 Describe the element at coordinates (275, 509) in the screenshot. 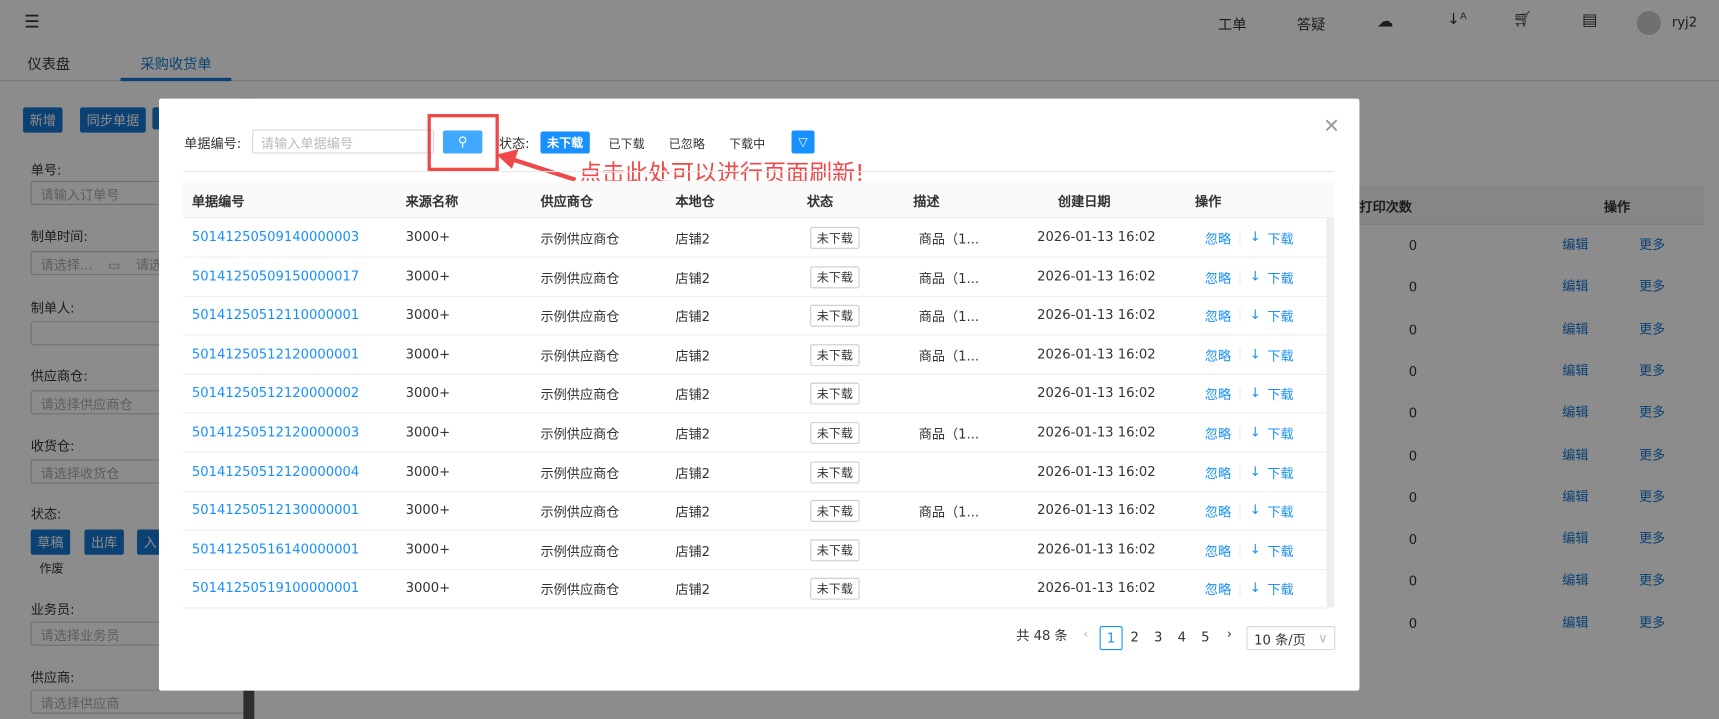

I see `order-id-link: 50141250512130000001` at that location.